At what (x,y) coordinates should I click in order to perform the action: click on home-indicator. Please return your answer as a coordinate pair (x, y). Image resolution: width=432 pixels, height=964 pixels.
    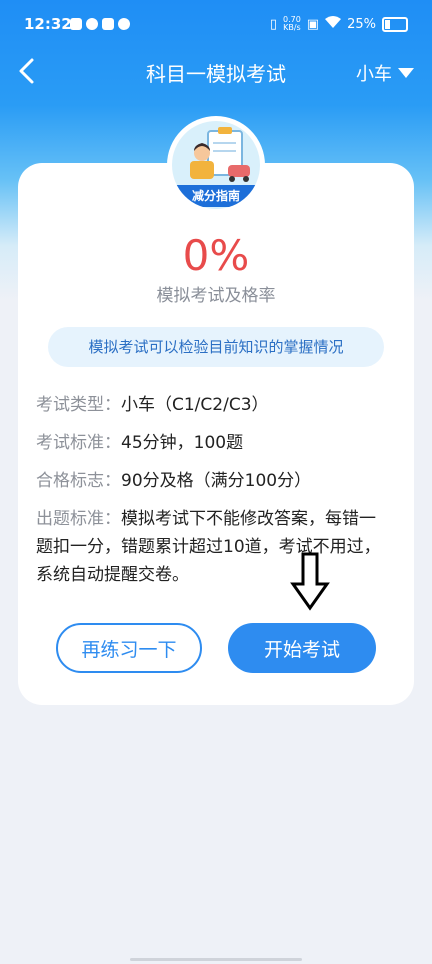
    Looking at the image, I should click on (216, 959).